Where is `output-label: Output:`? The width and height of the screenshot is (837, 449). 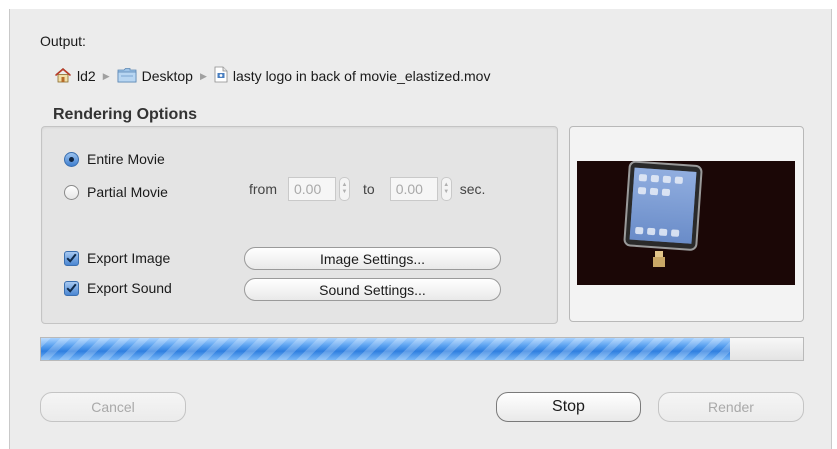
output-label: Output: is located at coordinates (63, 41).